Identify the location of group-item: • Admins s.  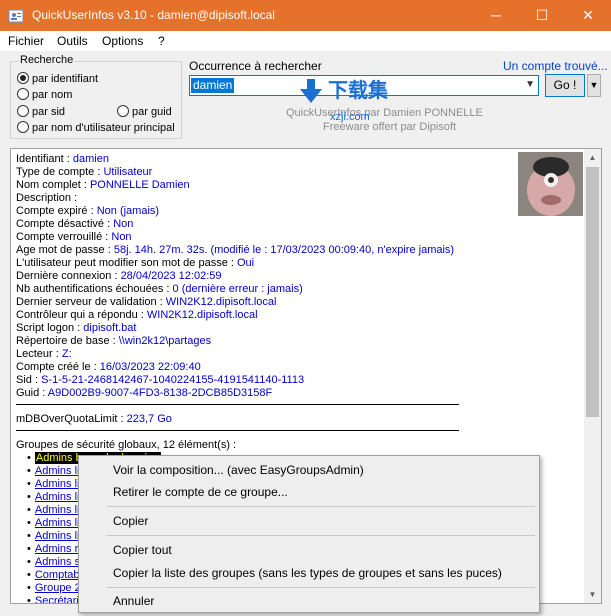
(53, 562).